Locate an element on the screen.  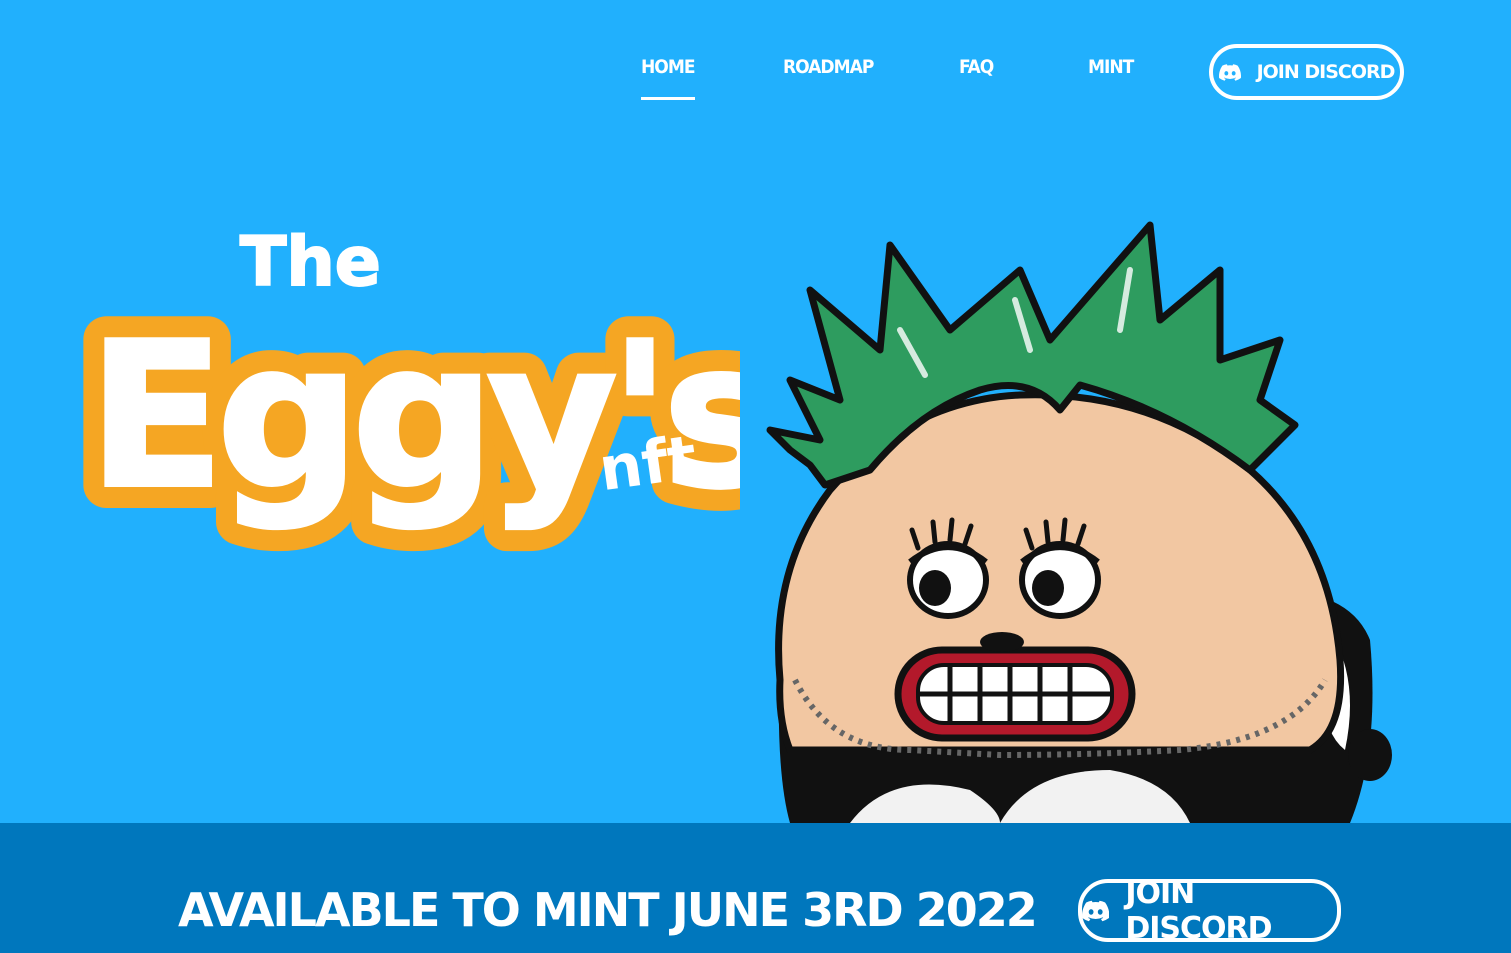
nav-home: HOME is located at coordinates (668, 78).